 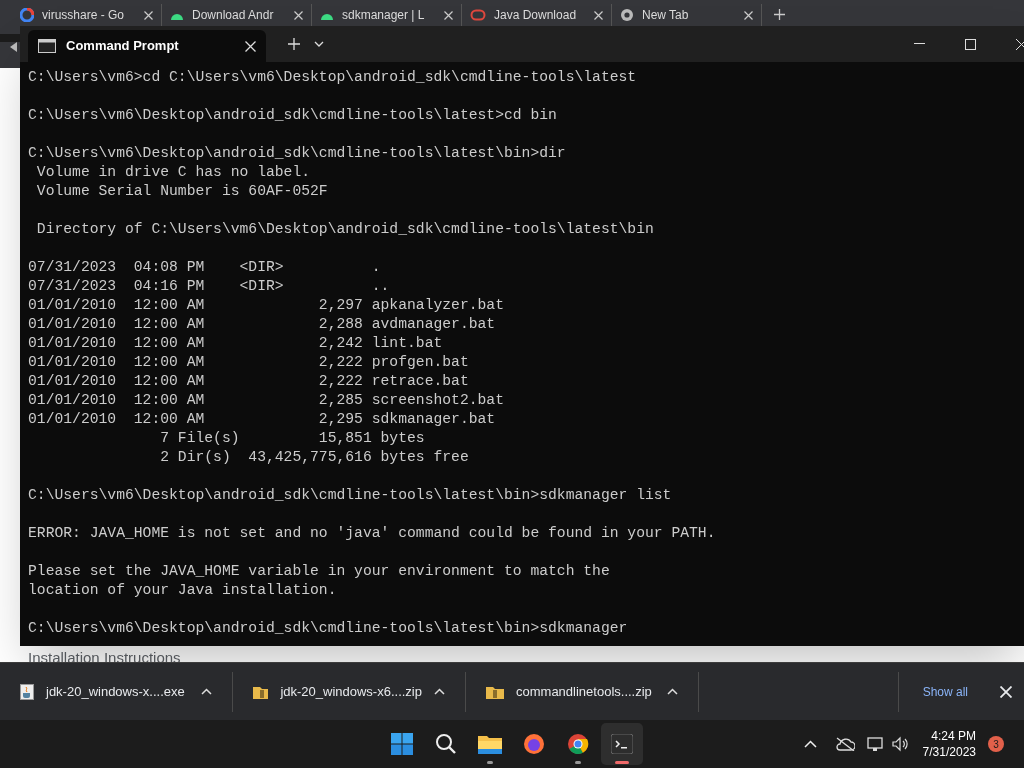 What do you see at coordinates (446, 744) in the screenshot?
I see `search-icon` at bounding box center [446, 744].